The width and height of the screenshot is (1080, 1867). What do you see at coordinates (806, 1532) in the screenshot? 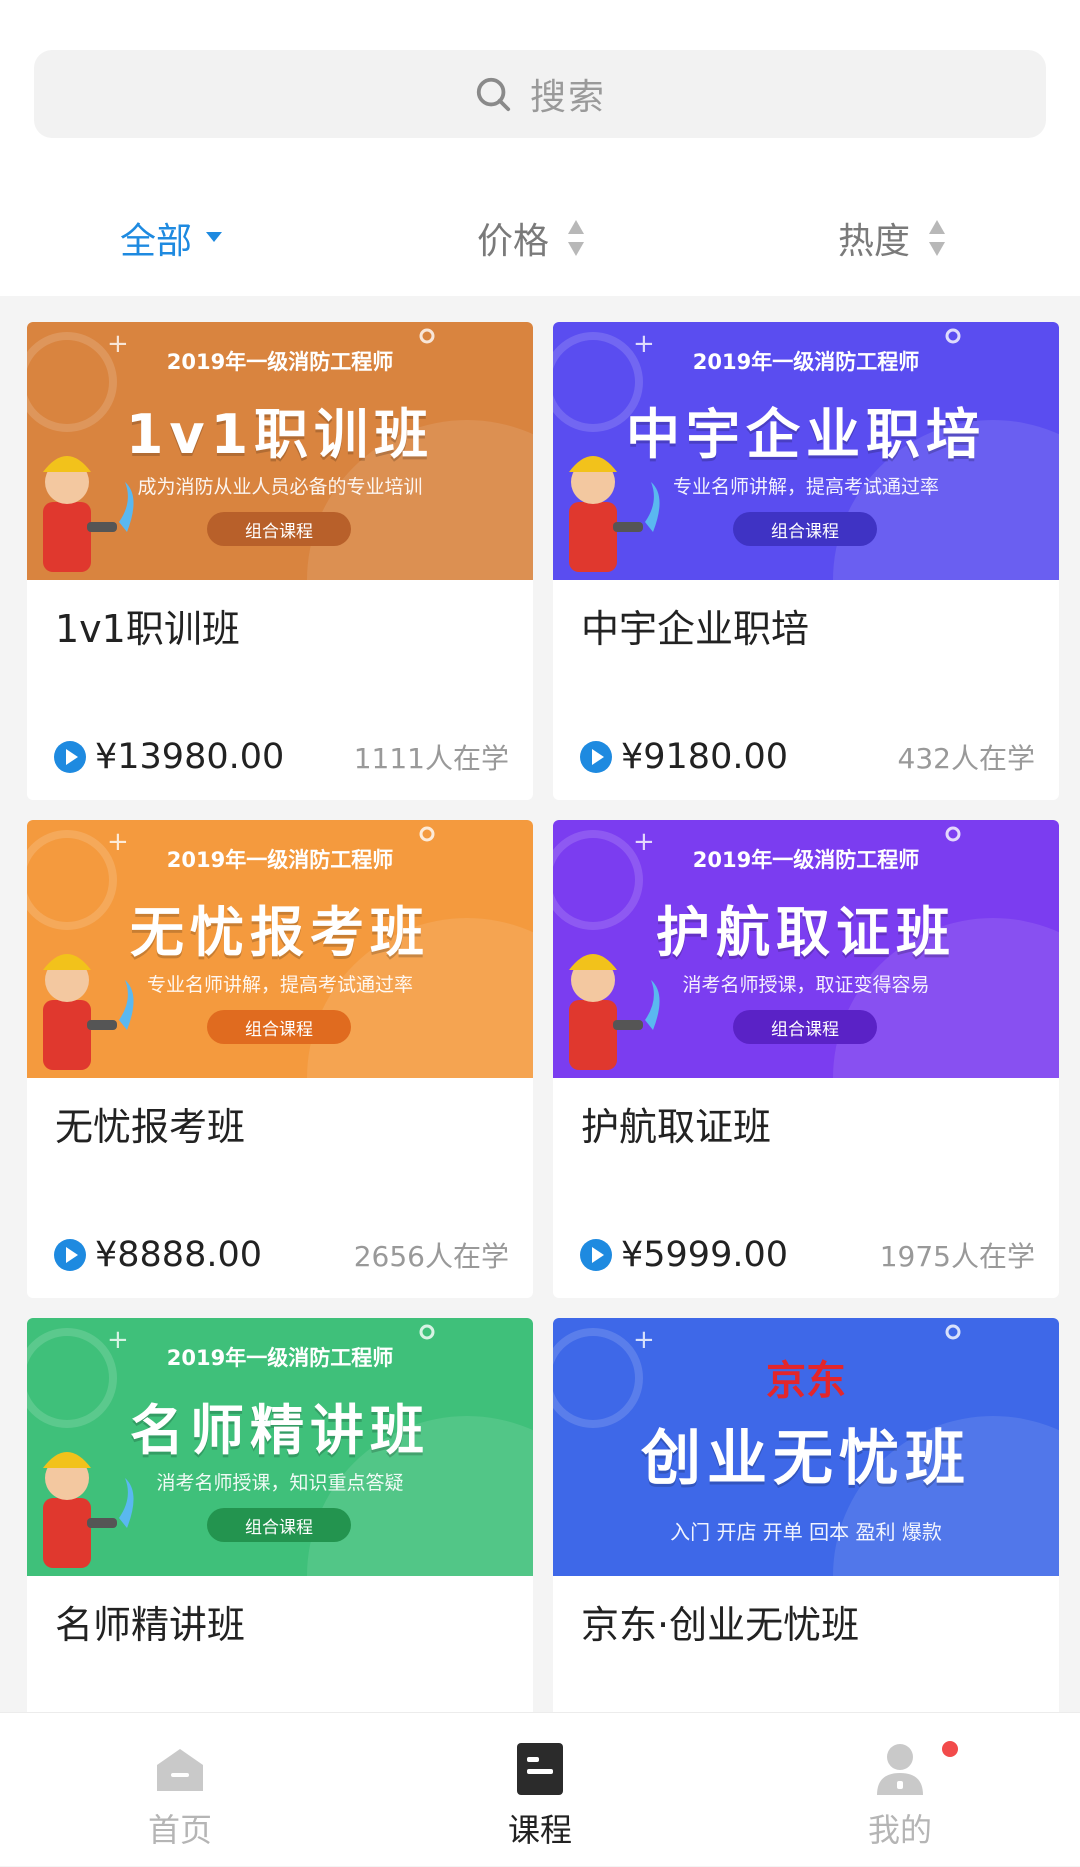
I see `banner-subtitle: 入门 开店 开单 回本 盈利 爆款` at bounding box center [806, 1532].